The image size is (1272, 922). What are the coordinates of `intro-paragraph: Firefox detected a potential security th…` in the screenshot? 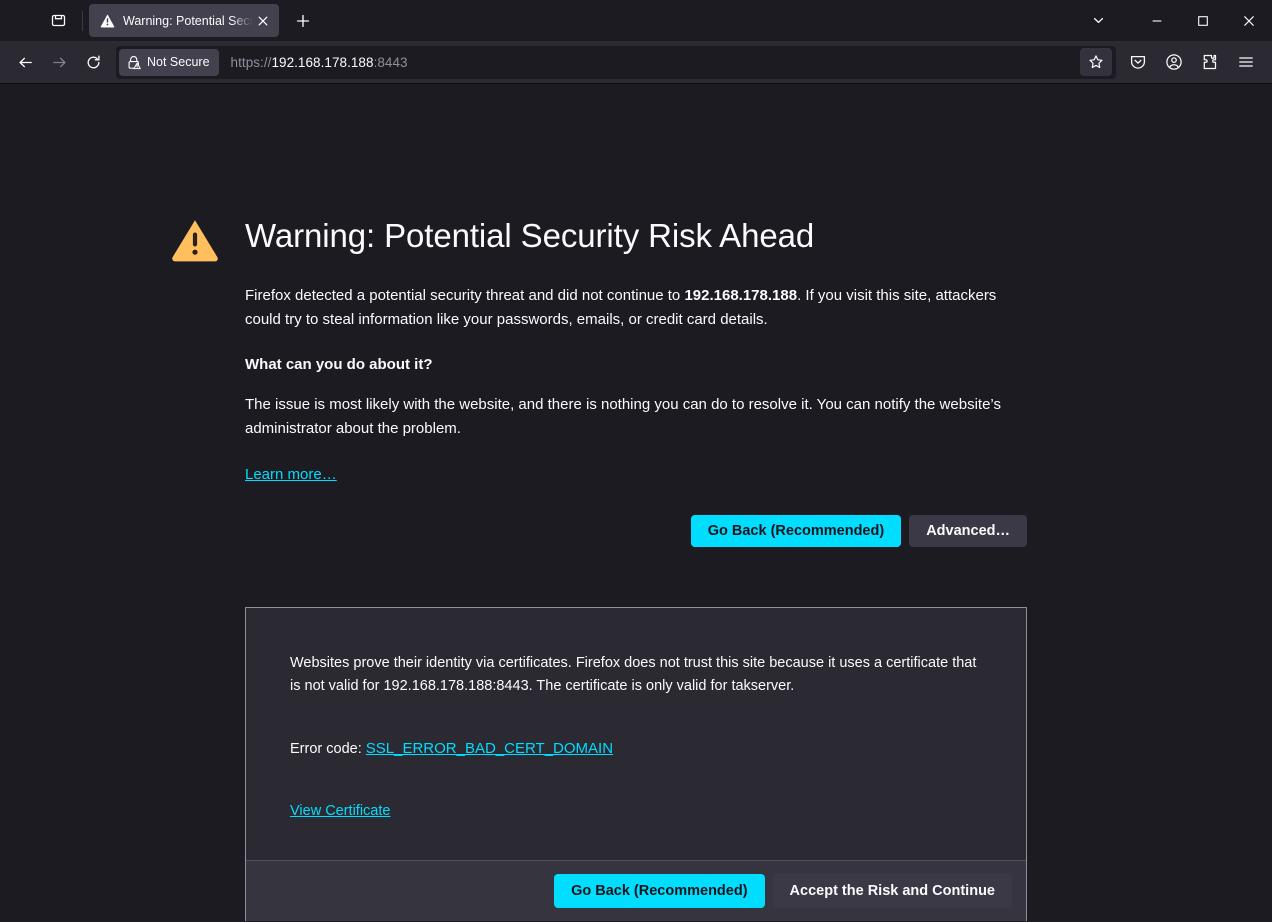 It's located at (636, 308).